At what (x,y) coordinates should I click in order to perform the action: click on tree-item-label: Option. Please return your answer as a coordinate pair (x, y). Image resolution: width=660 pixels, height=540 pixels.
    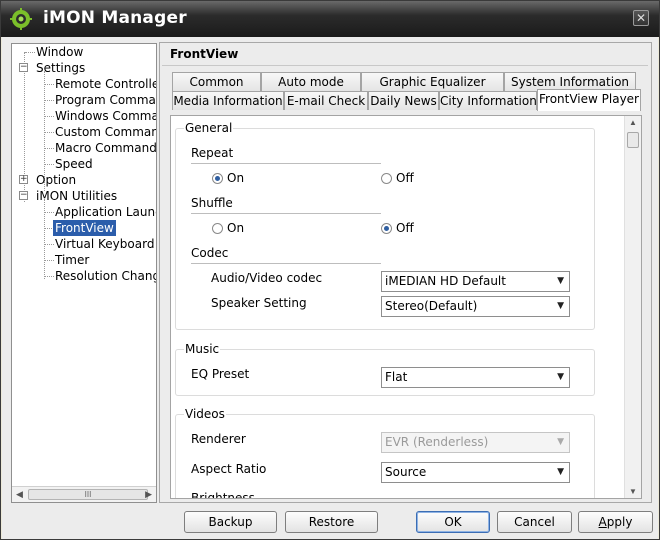
    Looking at the image, I should click on (56, 180).